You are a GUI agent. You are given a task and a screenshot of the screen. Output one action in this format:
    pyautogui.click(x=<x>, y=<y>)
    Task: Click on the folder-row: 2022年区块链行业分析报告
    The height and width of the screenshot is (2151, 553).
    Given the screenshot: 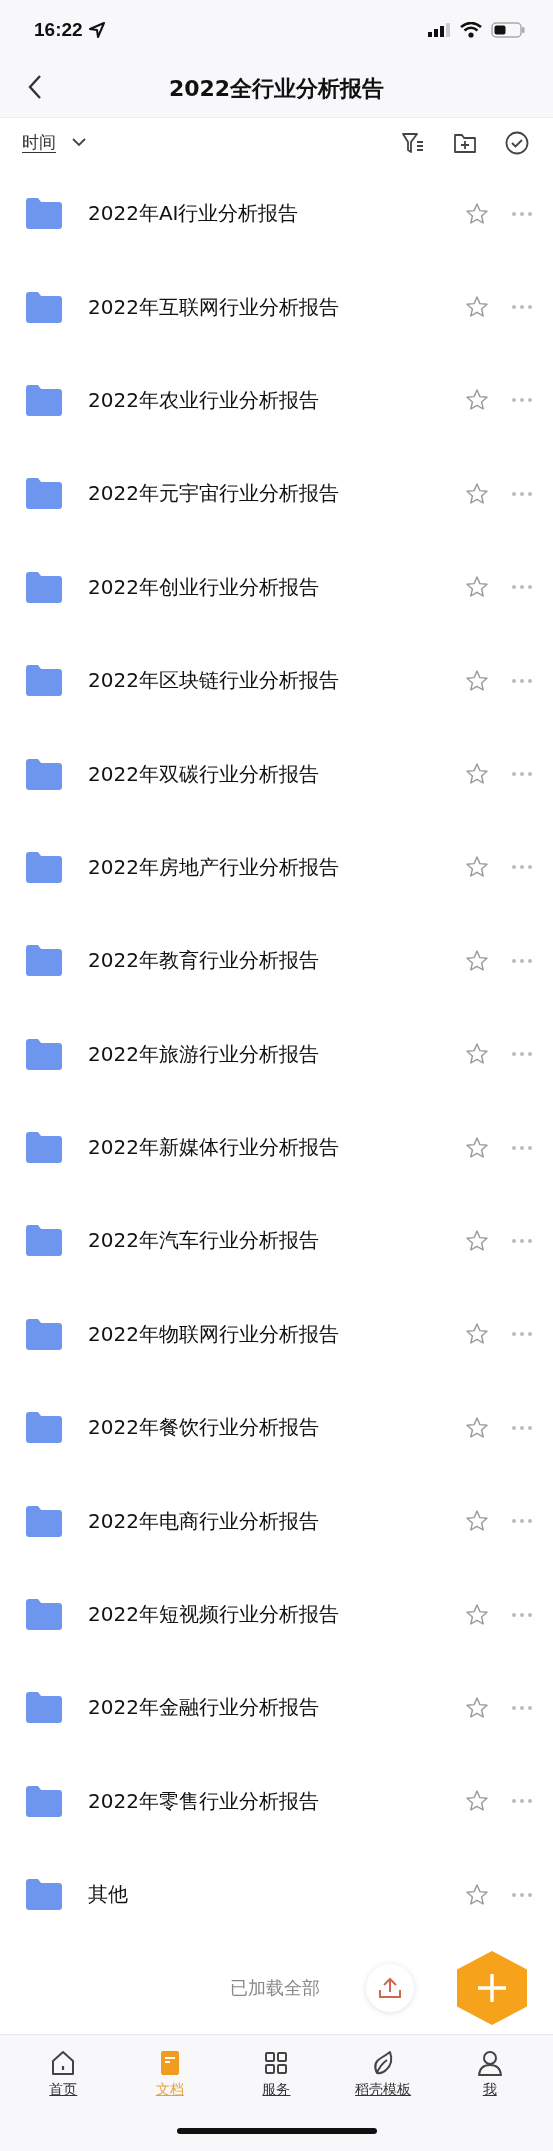 What is the action you would take?
    pyautogui.click(x=276, y=680)
    